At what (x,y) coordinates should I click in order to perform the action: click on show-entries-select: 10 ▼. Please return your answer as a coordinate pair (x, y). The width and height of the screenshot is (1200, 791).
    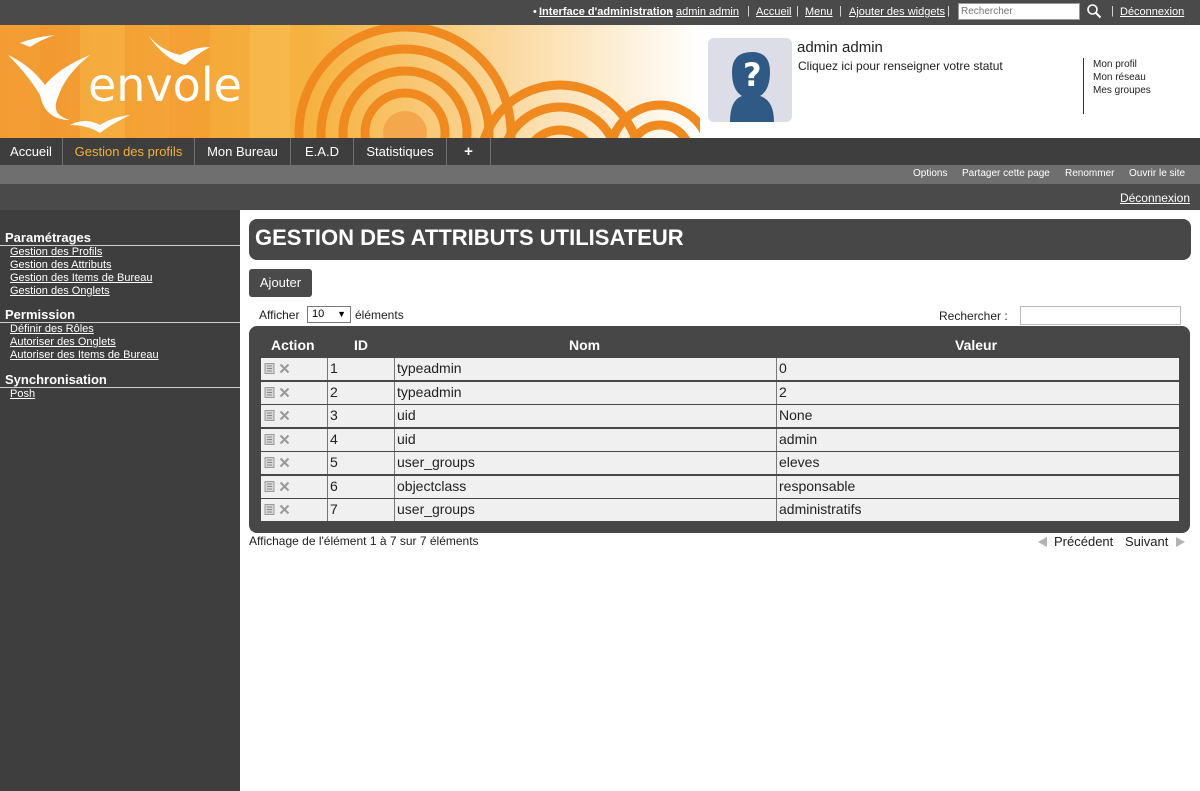
    Looking at the image, I should click on (329, 314).